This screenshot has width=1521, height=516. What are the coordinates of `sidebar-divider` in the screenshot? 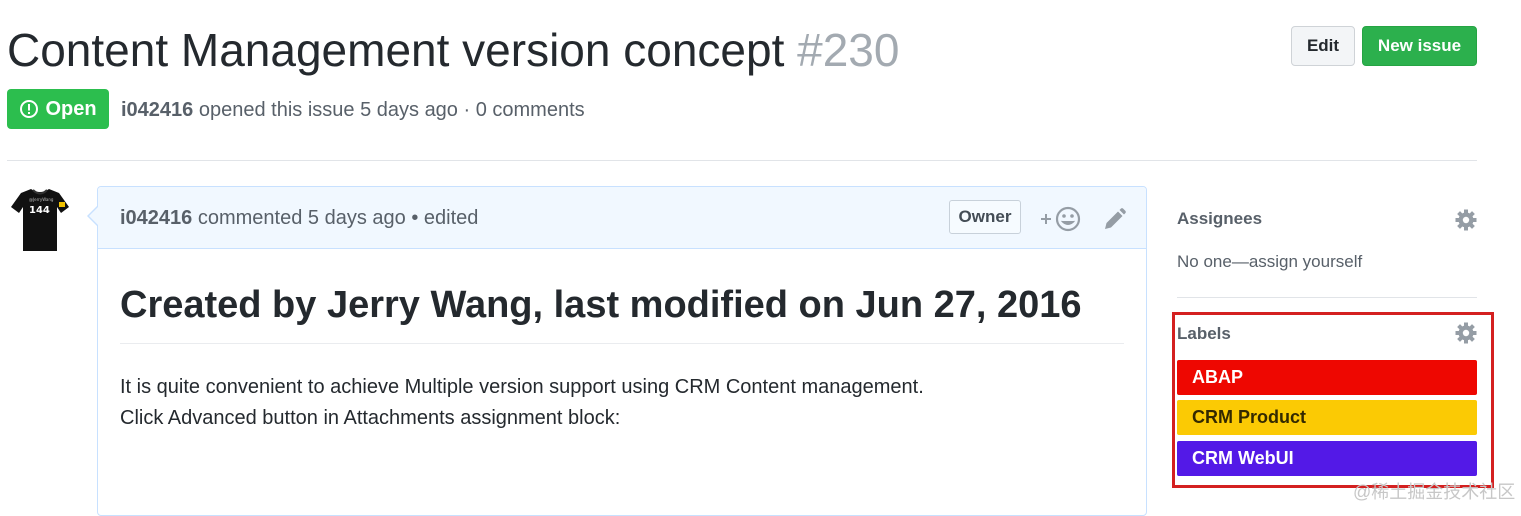 It's located at (1327, 297).